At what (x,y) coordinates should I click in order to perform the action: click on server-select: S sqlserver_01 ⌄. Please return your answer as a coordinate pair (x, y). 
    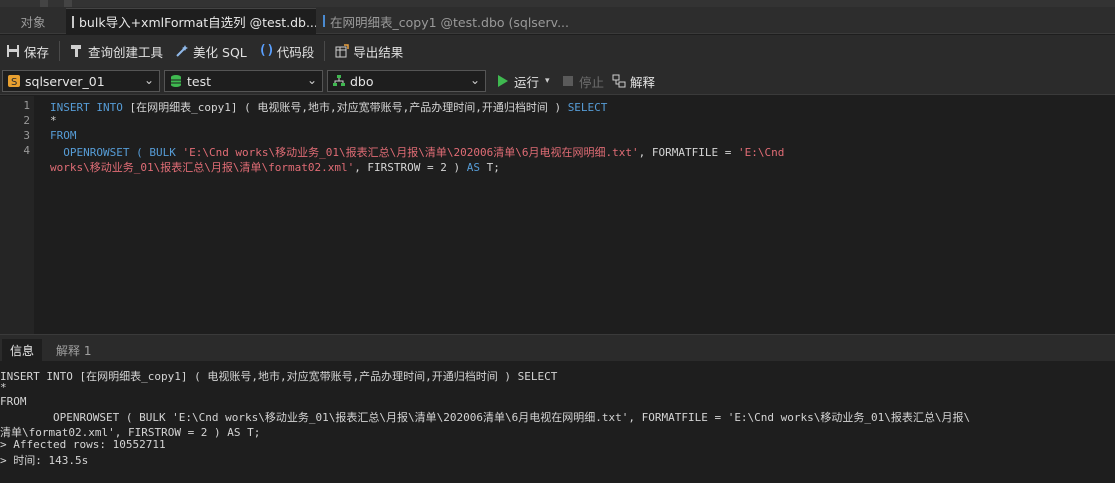
    Looking at the image, I should click on (81, 81).